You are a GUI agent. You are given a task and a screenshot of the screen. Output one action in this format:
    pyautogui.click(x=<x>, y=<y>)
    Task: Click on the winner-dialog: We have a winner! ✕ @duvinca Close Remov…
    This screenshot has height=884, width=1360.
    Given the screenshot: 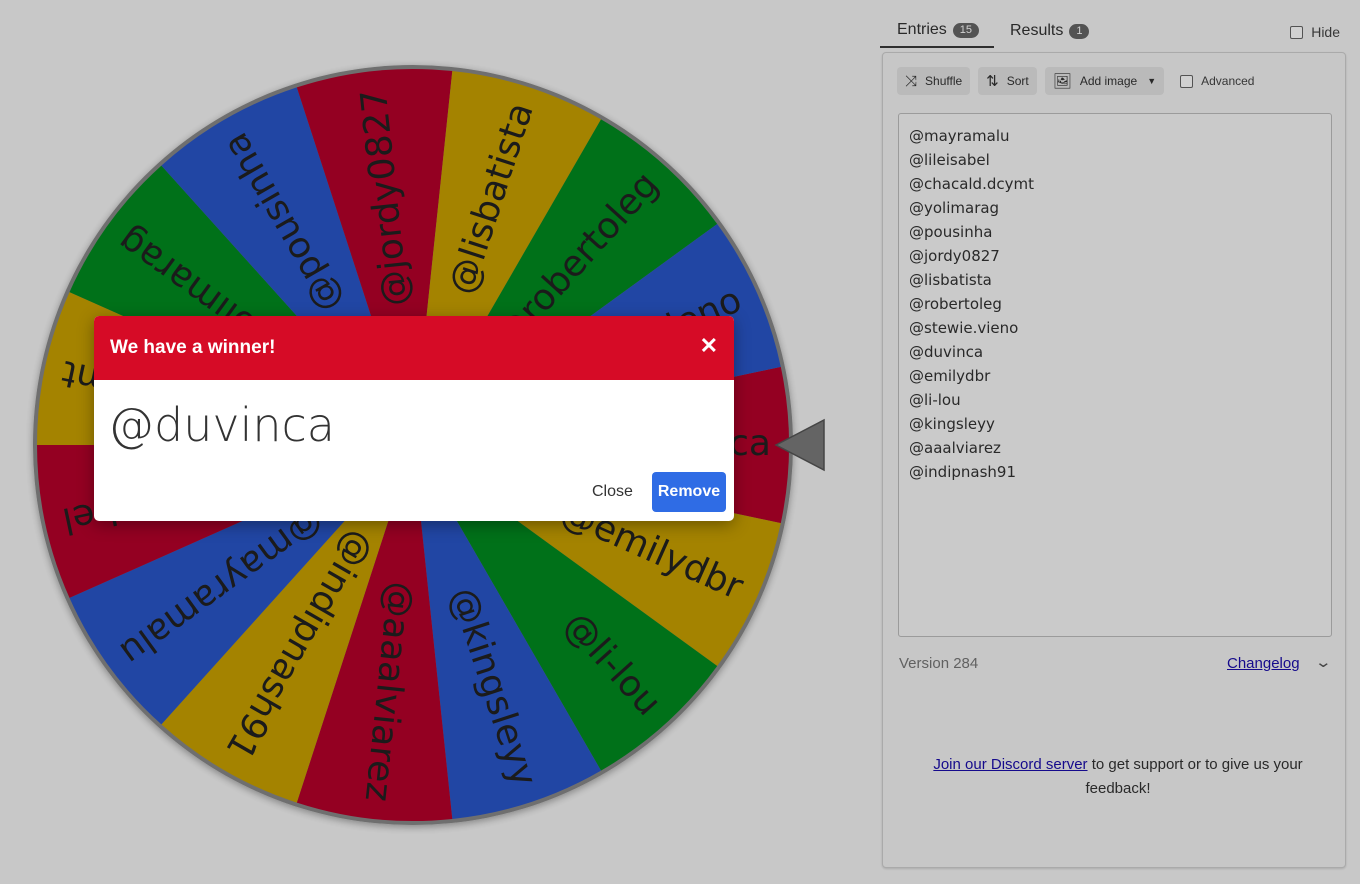 What is the action you would take?
    pyautogui.click(x=414, y=418)
    